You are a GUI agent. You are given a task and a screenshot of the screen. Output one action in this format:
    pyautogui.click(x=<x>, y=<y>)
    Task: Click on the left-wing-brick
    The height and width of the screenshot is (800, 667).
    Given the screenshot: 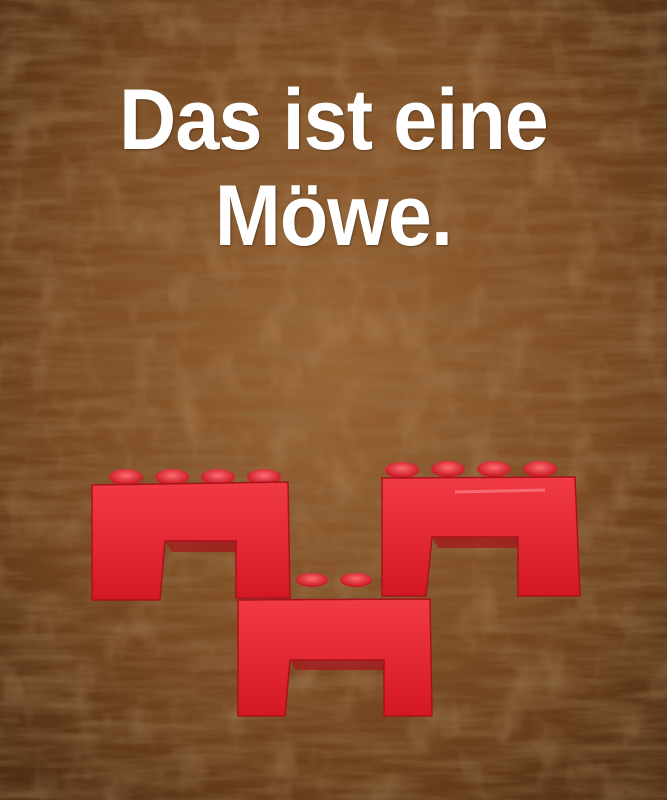 What is the action you would take?
    pyautogui.click(x=191, y=535)
    